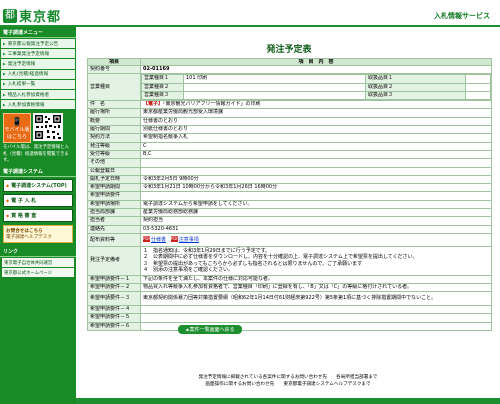  I want to click on table-row: 概要 仕様書のとおり, so click(289, 121).